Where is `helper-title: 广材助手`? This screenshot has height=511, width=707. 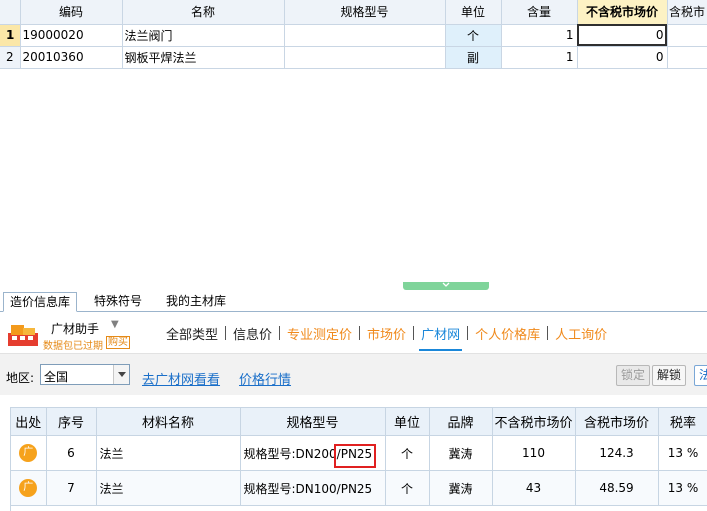
helper-title: 广材助手 is located at coordinates (75, 328).